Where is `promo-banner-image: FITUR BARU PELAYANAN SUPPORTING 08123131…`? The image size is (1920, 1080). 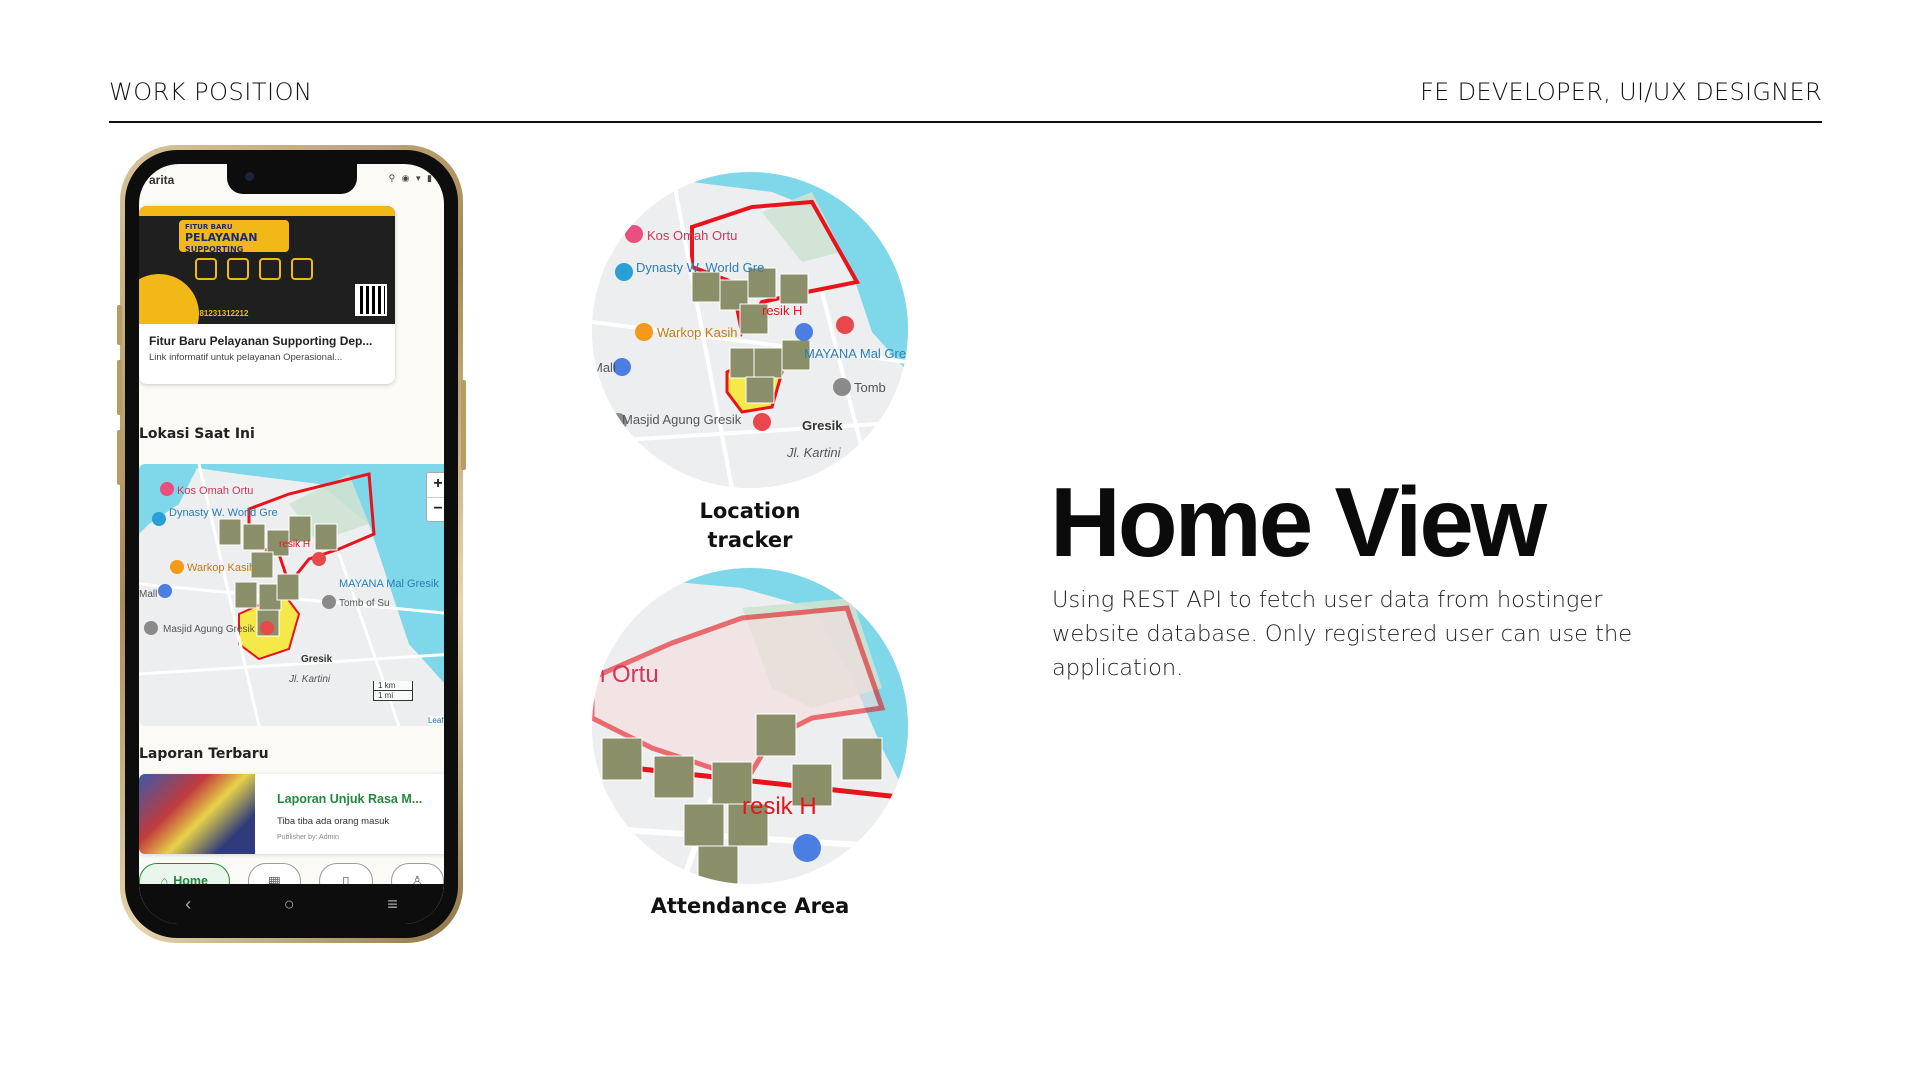
promo-banner-image: FITUR BARU PELAYANAN SUPPORTING 08123131… is located at coordinates (267, 265).